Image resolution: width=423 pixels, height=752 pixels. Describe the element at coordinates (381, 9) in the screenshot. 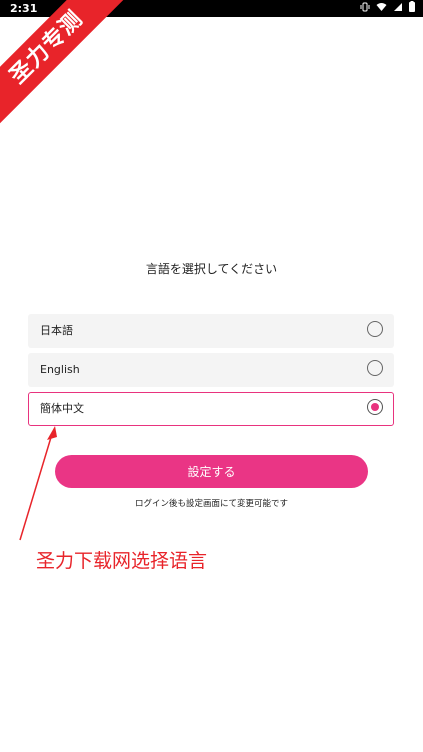

I see `wifi-icon` at that location.